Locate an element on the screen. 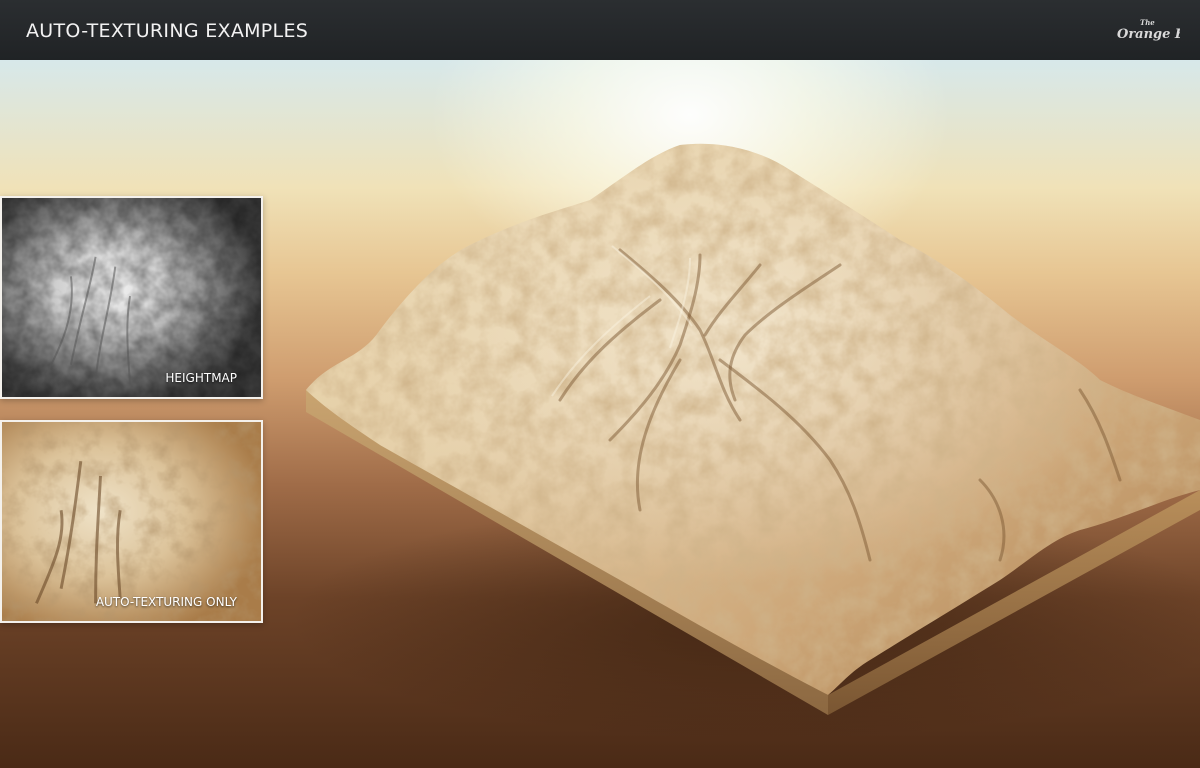 This screenshot has width=1200, height=768. svg-text: Orange Box is located at coordinates (1148, 34).